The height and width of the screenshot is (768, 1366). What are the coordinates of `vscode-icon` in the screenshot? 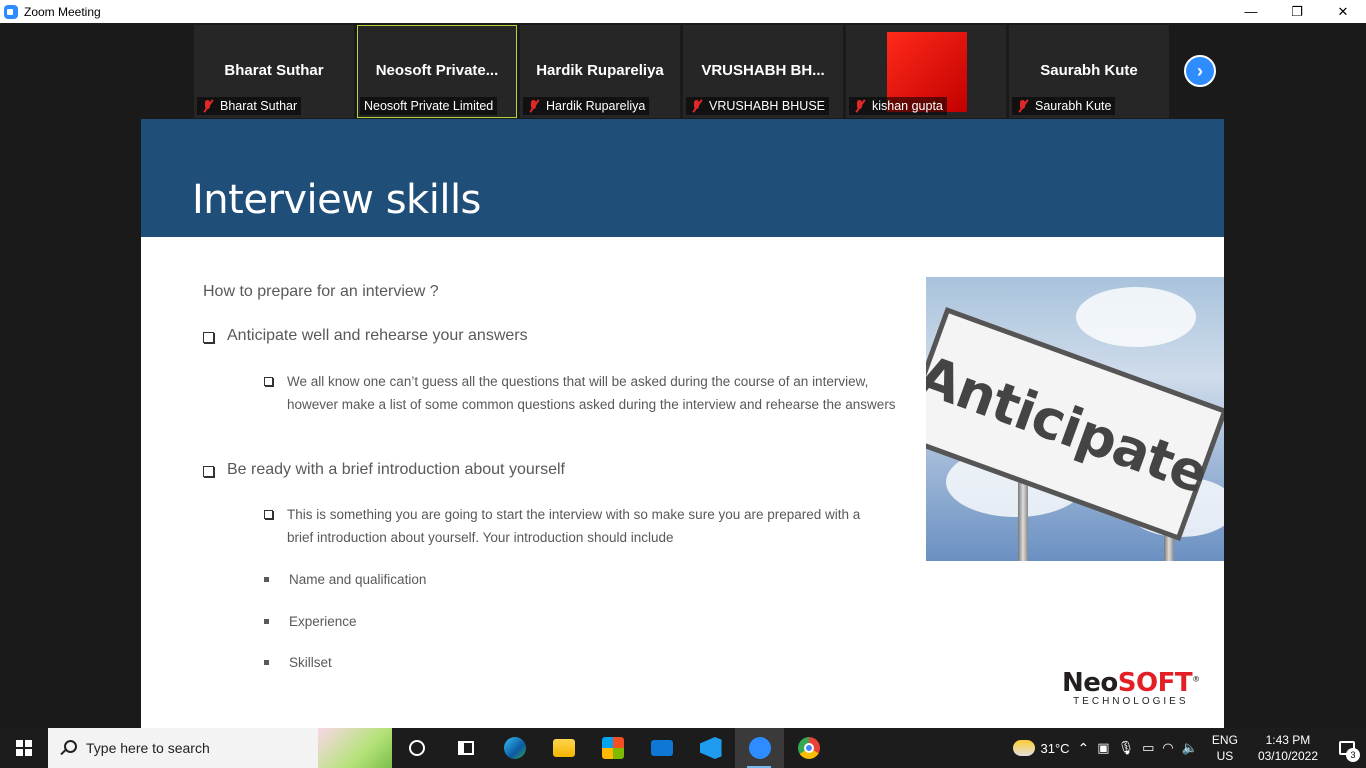 It's located at (710, 748).